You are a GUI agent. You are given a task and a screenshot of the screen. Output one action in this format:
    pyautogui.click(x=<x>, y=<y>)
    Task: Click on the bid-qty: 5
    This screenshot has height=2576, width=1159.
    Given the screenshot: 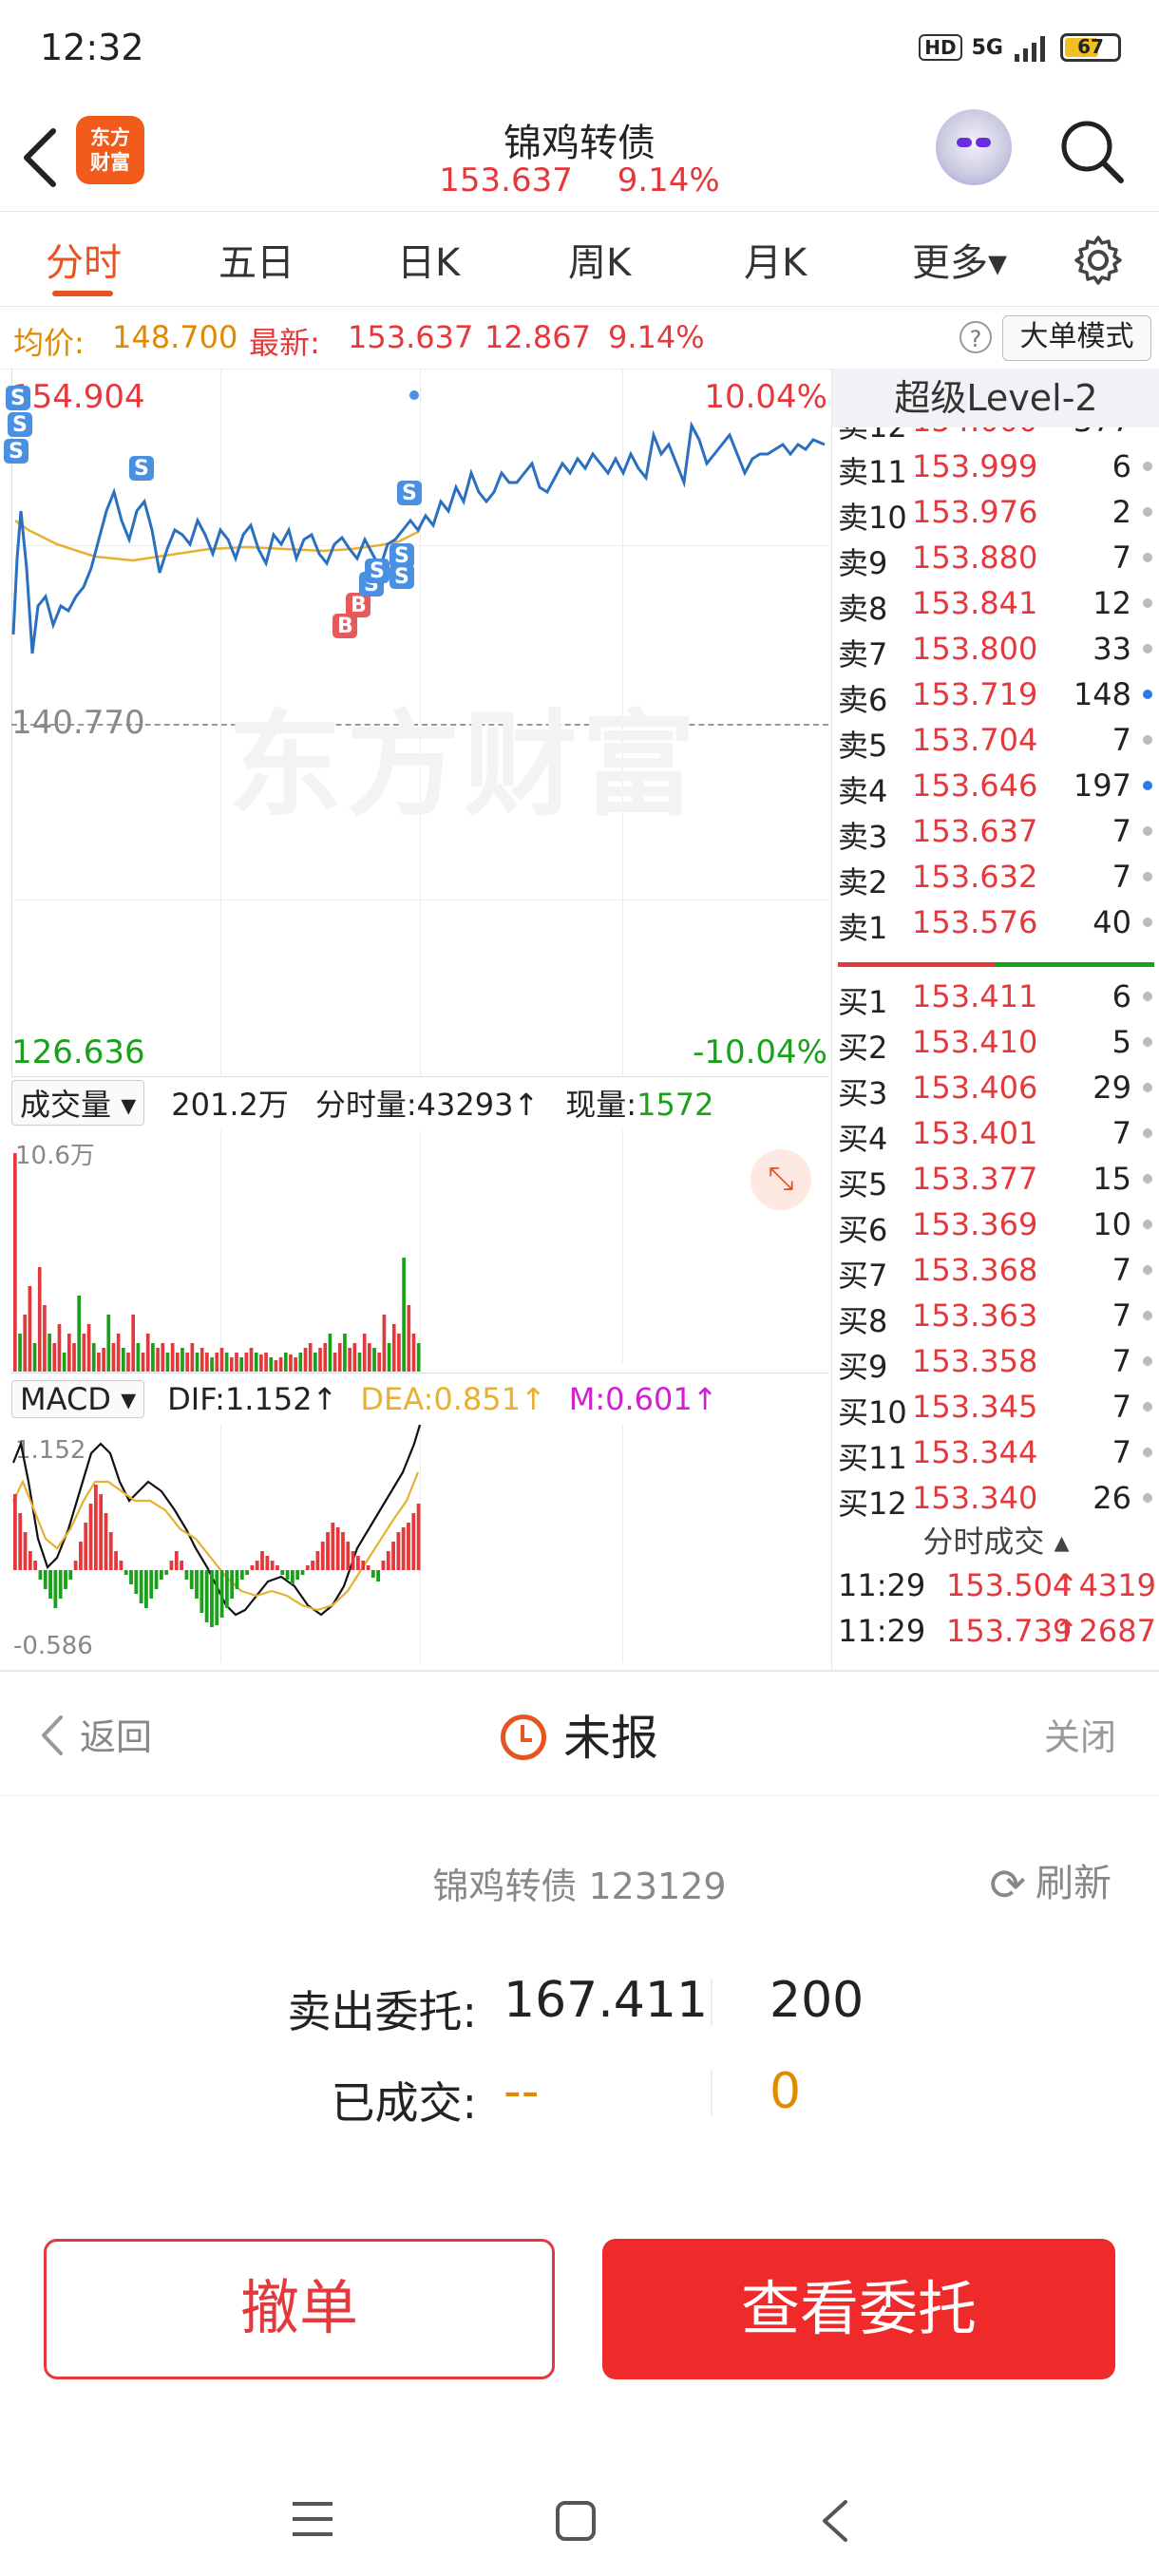 What is the action you would take?
    pyautogui.click(x=1121, y=1042)
    